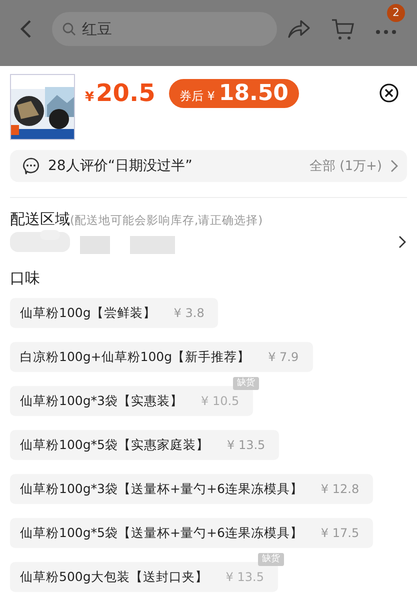  What do you see at coordinates (120, 166) in the screenshot?
I see `review-summary-text: 28人评价“日期没过半”` at bounding box center [120, 166].